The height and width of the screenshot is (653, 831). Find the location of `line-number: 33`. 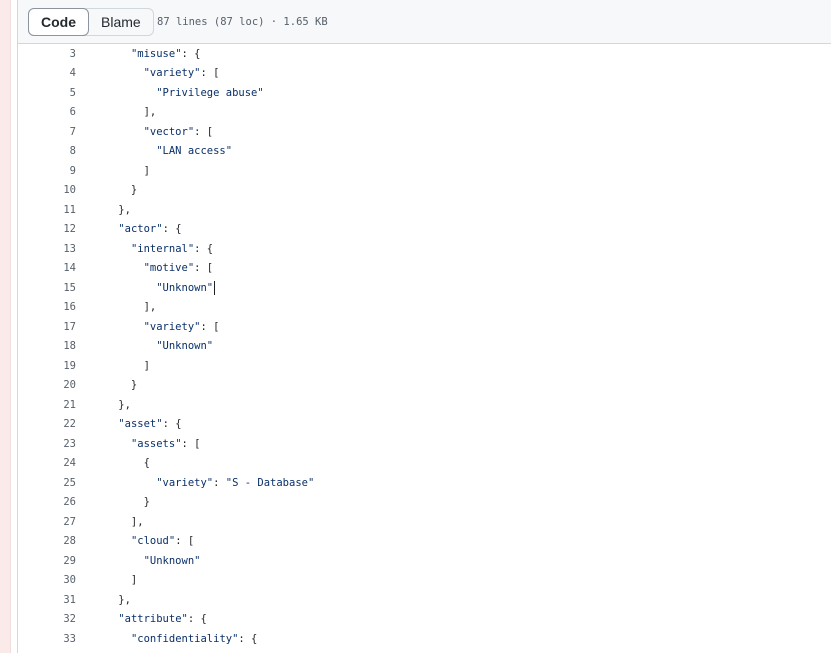

line-number: 33 is located at coordinates (47, 639).